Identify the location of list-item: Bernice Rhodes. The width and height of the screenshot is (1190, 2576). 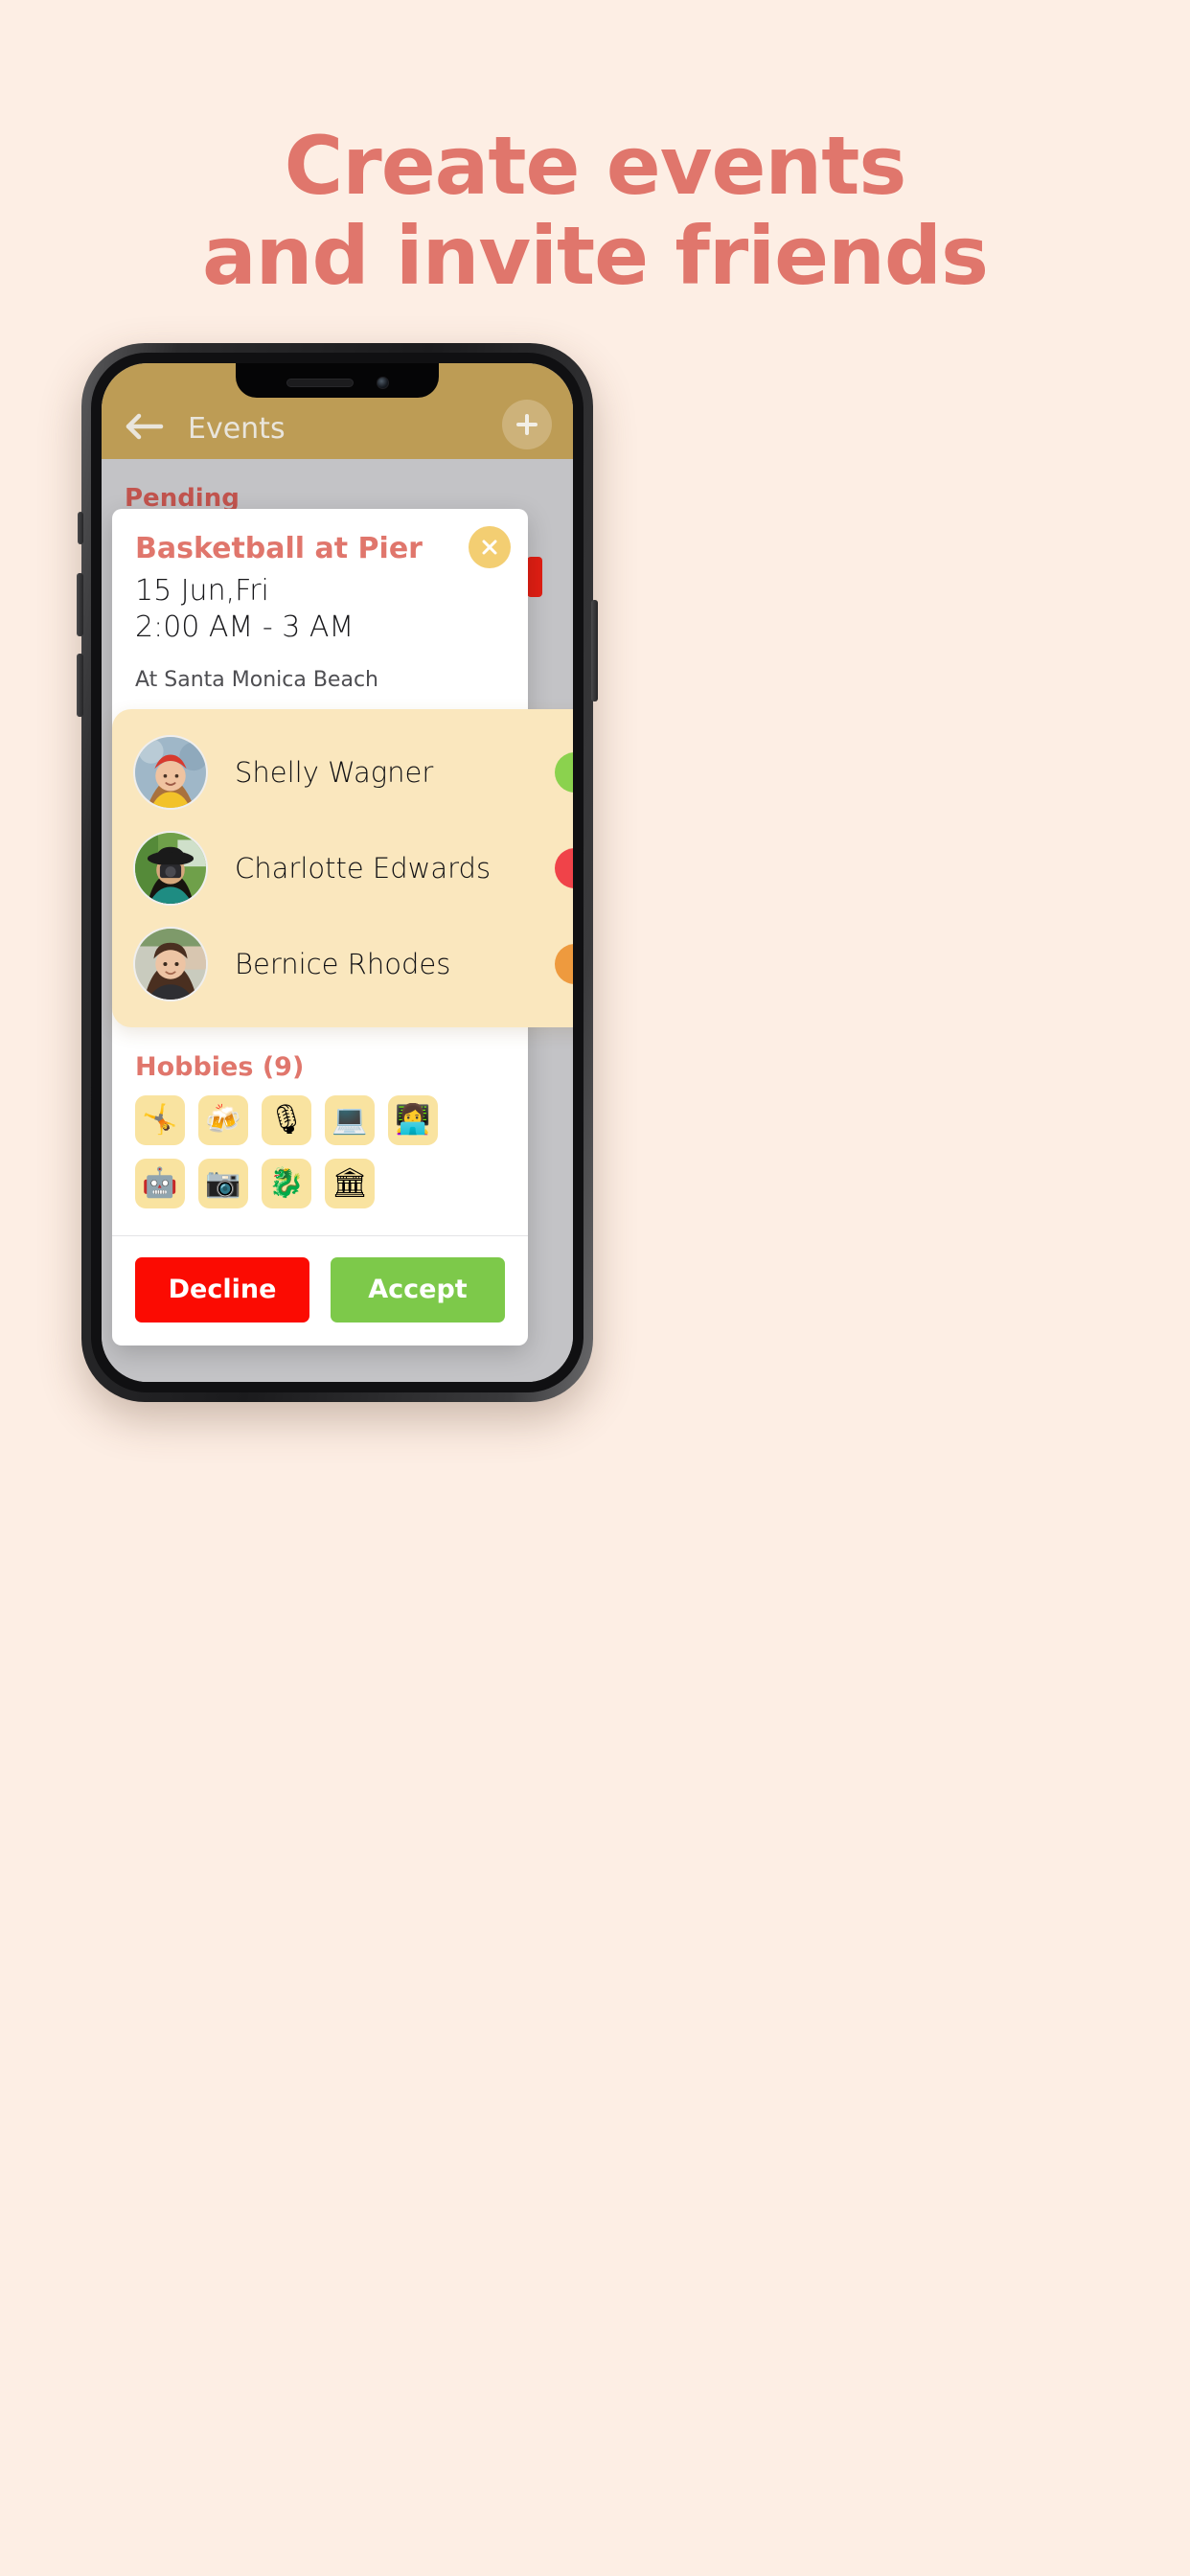
(342, 964).